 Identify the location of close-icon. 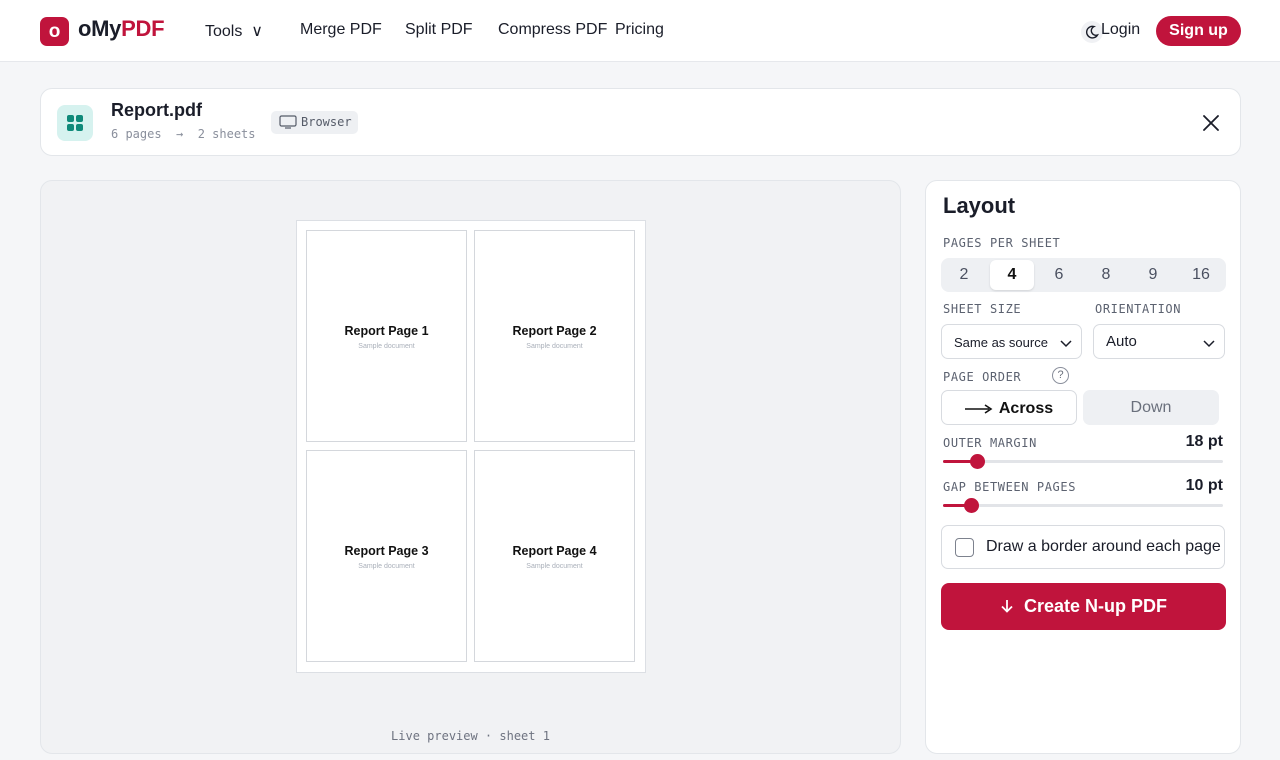
(1211, 123).